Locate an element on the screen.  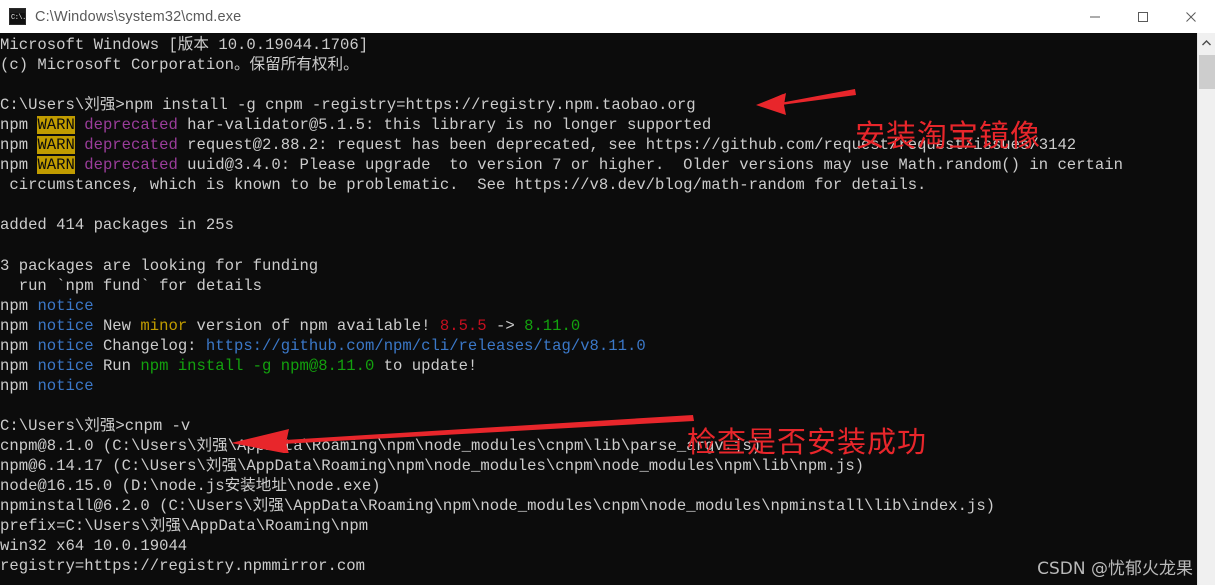
console-line: added 414 packages in 25s is located at coordinates (600, 225).